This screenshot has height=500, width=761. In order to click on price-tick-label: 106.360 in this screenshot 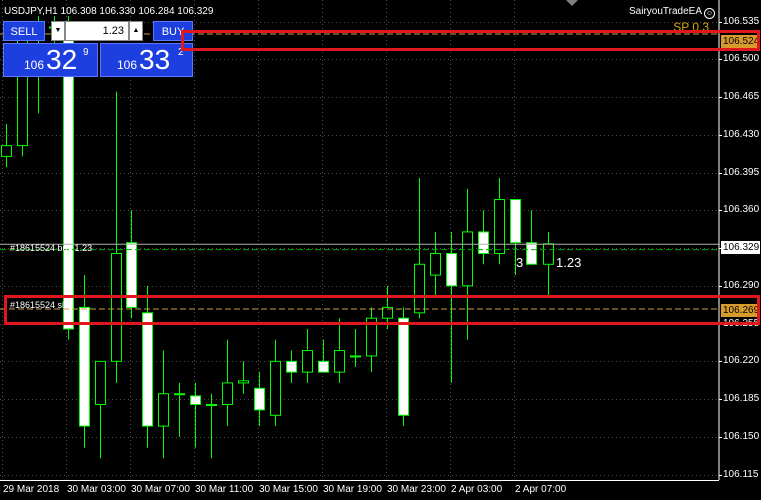, I will do `click(741, 209)`.